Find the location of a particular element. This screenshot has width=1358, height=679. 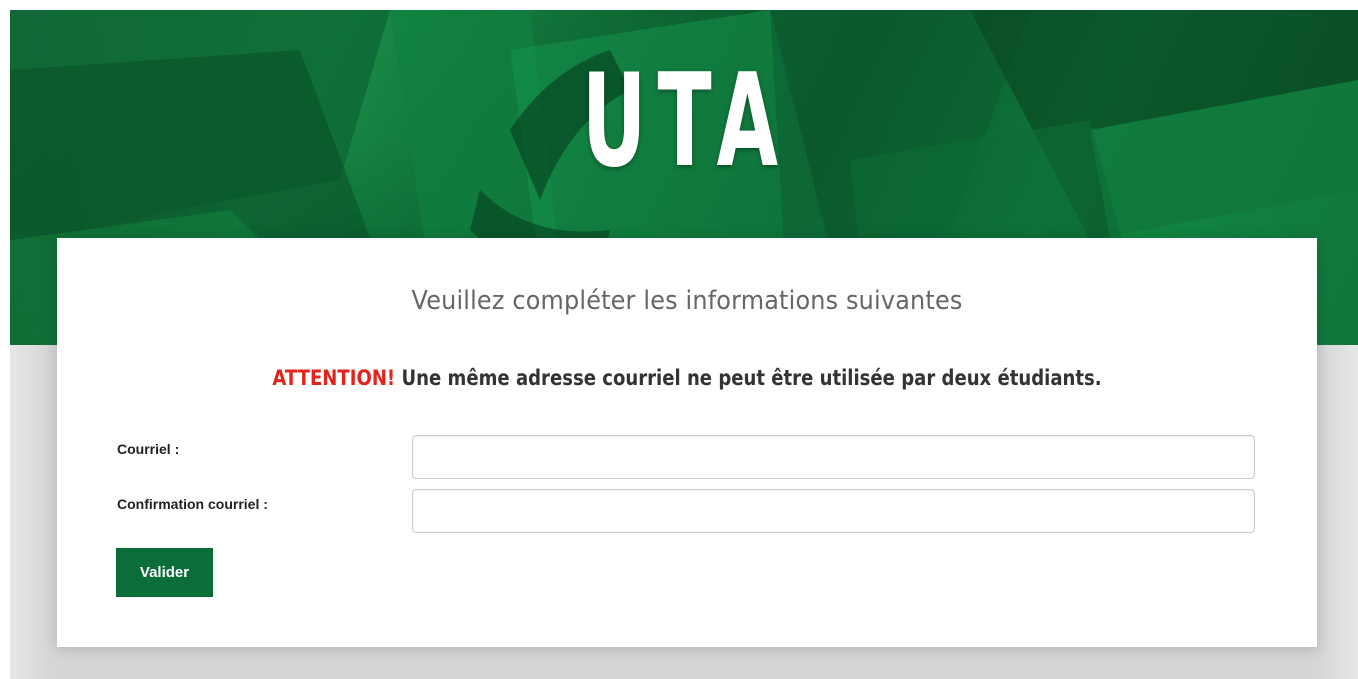

submit-button: Valider is located at coordinates (164, 572).